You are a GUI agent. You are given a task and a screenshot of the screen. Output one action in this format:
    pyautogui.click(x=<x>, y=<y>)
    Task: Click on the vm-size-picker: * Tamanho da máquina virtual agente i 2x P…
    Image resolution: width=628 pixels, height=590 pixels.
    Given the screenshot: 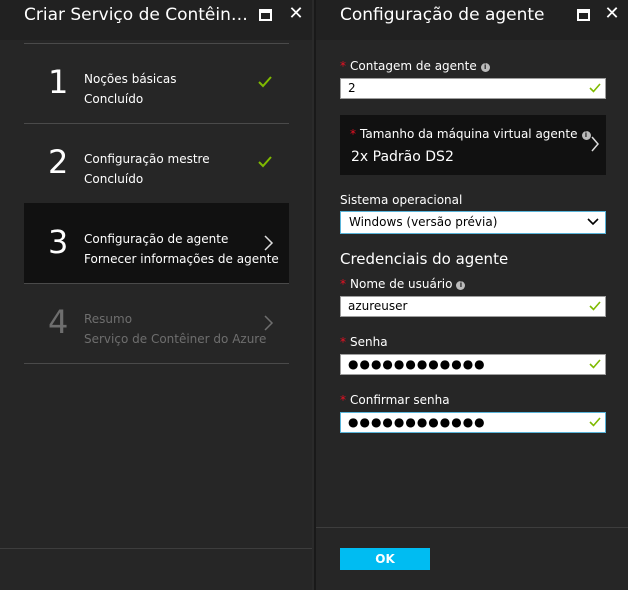 What is the action you would take?
    pyautogui.click(x=473, y=145)
    